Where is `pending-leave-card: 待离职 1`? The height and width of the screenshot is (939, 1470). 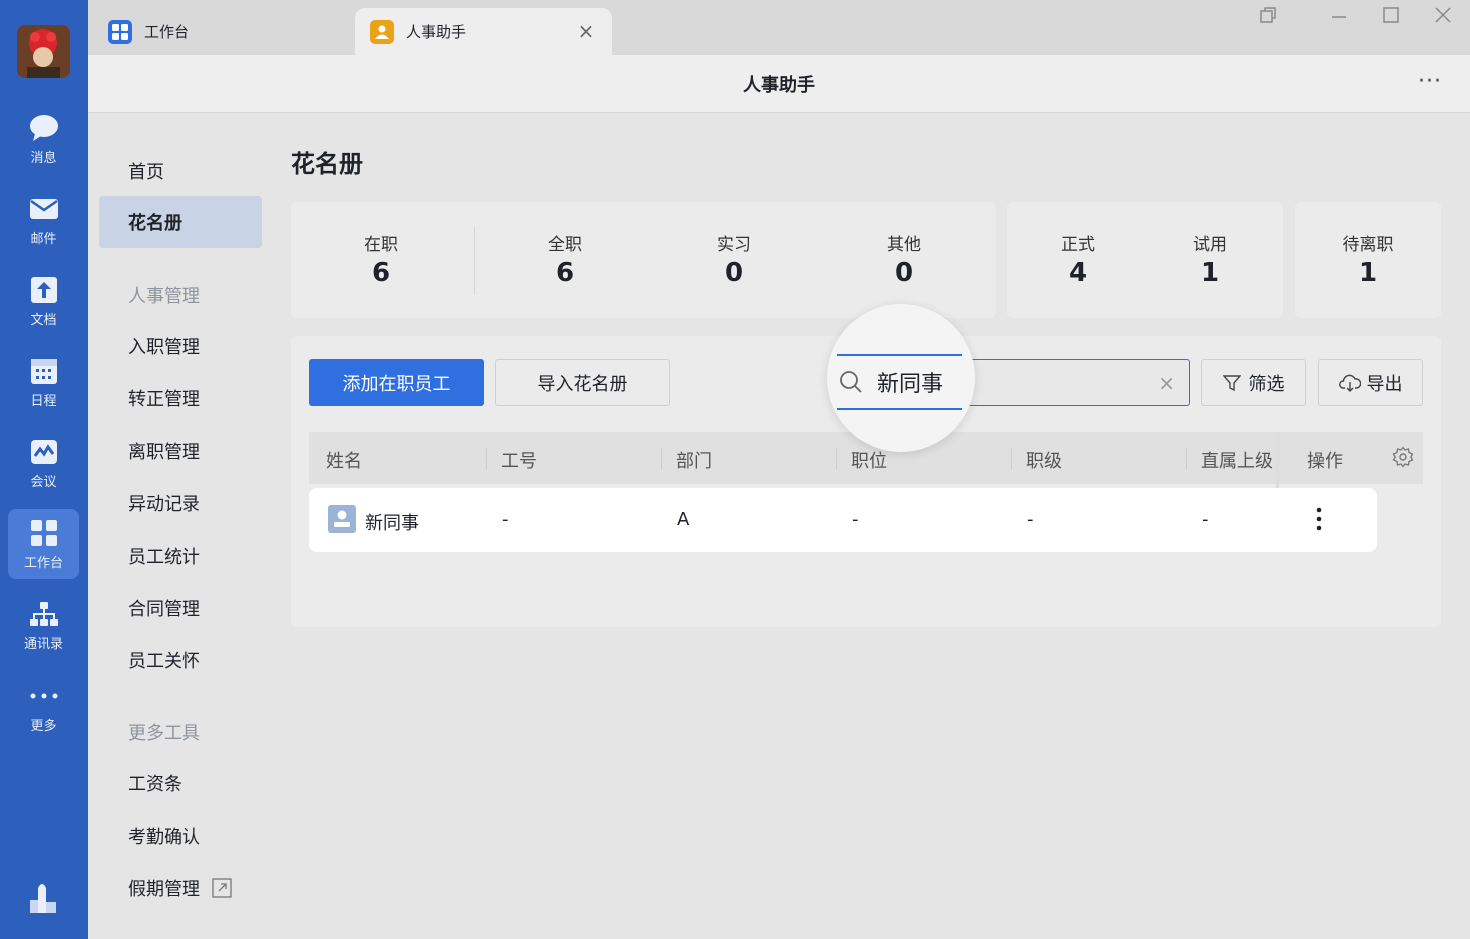
pending-leave-card: 待离职 1 is located at coordinates (1368, 260).